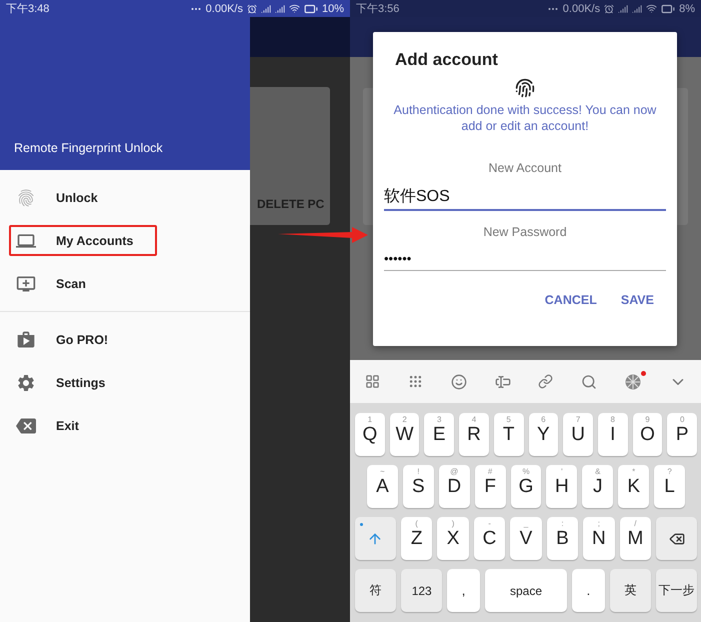 The image size is (701, 622). What do you see at coordinates (613, 434) in the screenshot?
I see `keyboard-key: 8 I` at bounding box center [613, 434].